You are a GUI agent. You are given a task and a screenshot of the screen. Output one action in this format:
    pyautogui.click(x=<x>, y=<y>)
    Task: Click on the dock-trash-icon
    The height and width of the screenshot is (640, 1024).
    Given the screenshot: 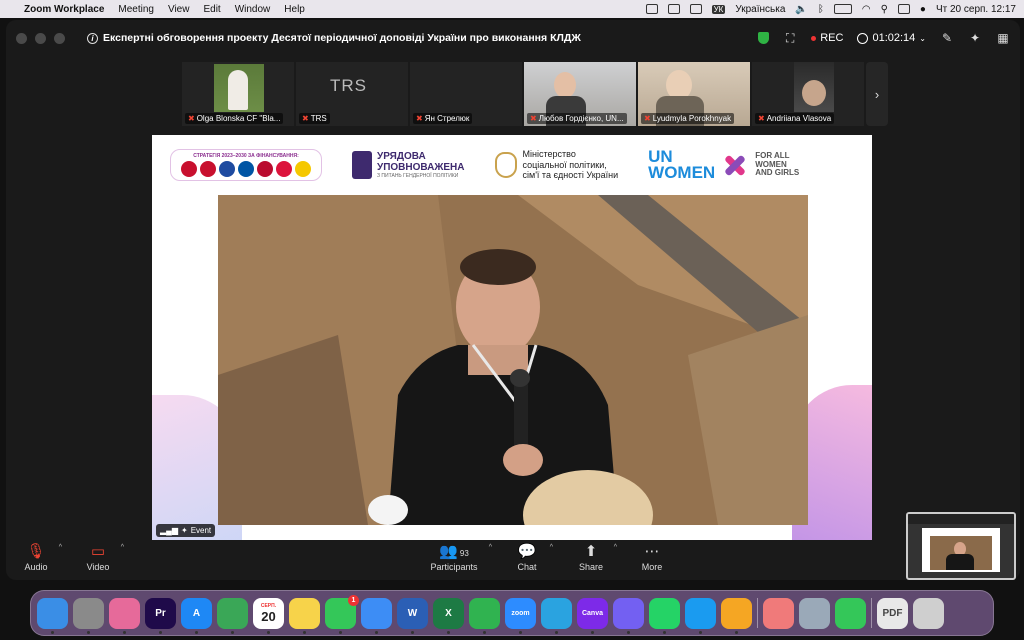 What is the action you would take?
    pyautogui.click(x=928, y=613)
    